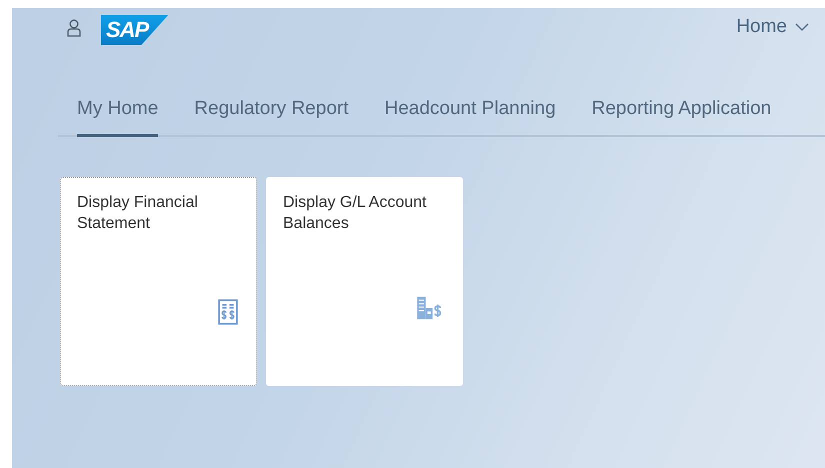 This screenshot has width=825, height=468. I want to click on app-tile: Display G/L Account Balances, so click(364, 281).